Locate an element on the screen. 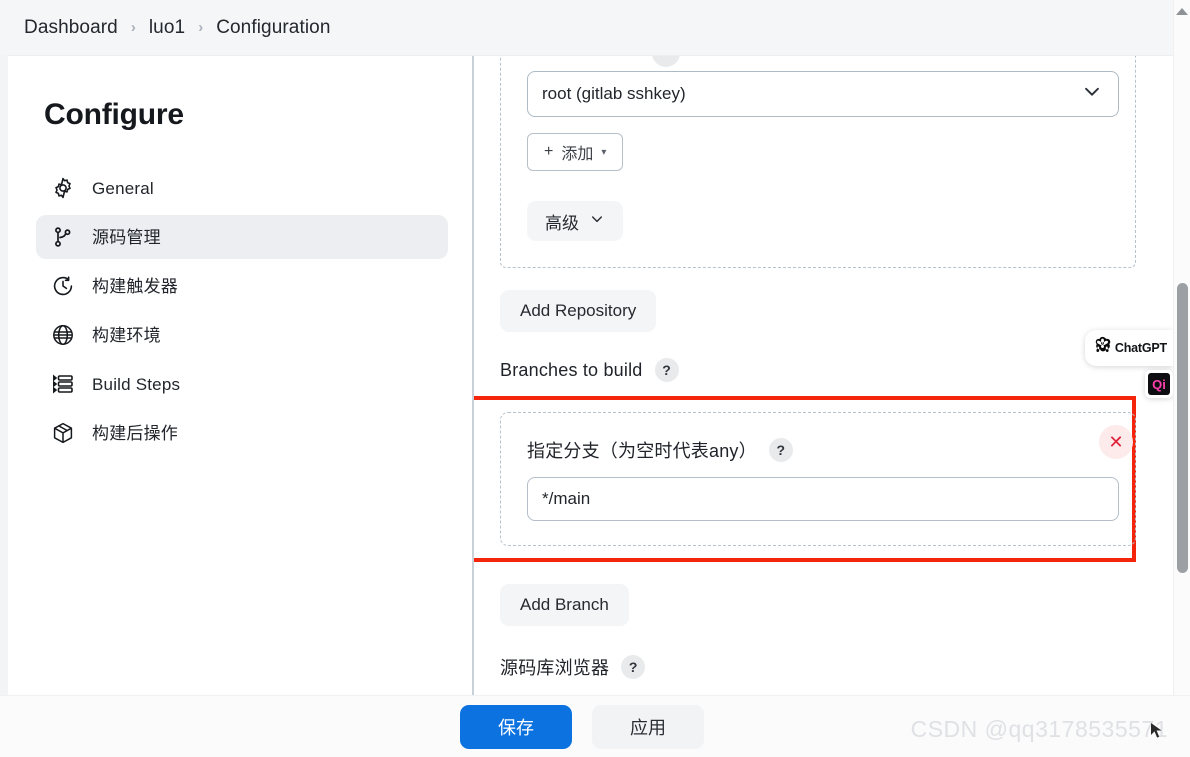  branch-specifier-row: 指定分支（为空时代表any） ? is located at coordinates (821, 450).